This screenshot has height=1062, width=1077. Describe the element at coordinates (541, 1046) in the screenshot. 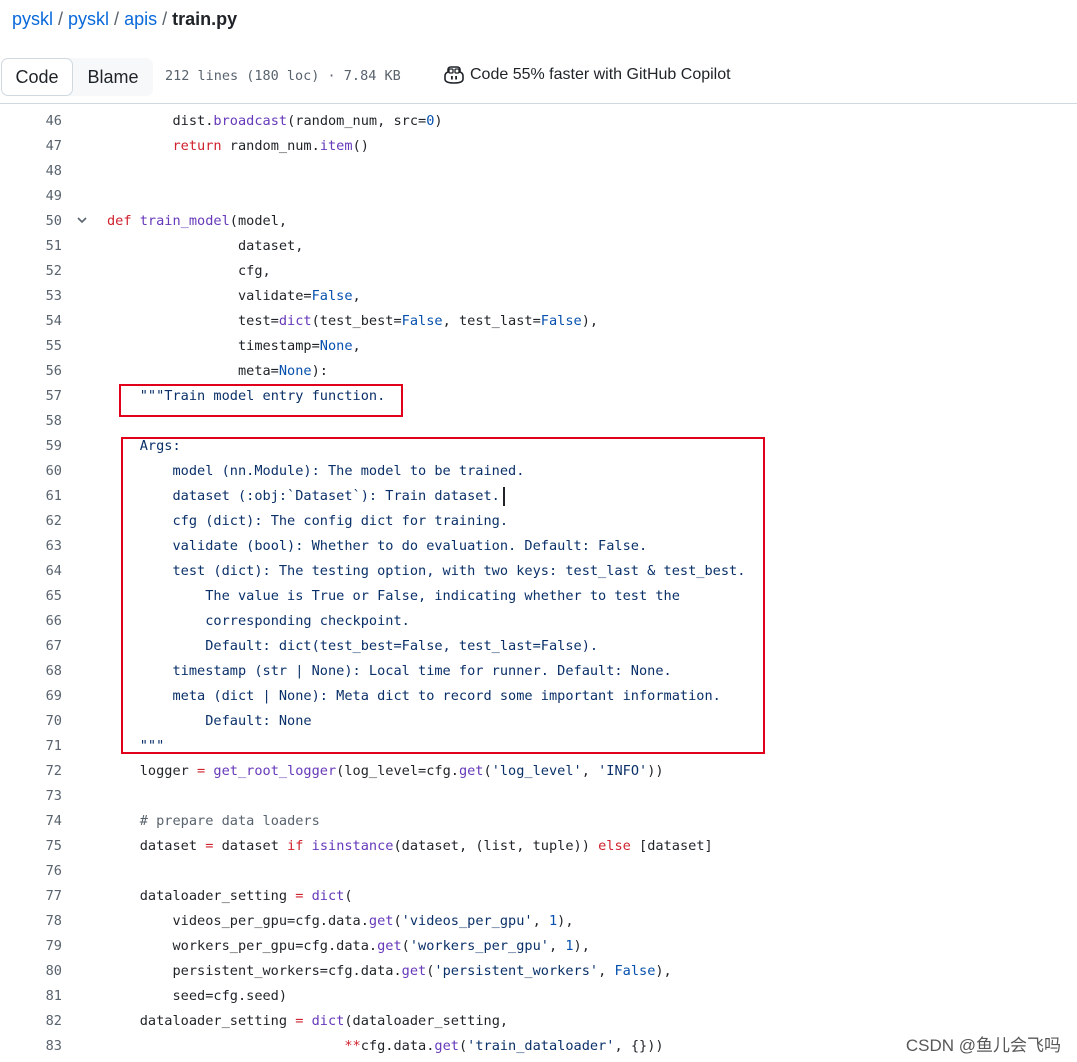

I see `code-token: 'train_dataloader'` at that location.